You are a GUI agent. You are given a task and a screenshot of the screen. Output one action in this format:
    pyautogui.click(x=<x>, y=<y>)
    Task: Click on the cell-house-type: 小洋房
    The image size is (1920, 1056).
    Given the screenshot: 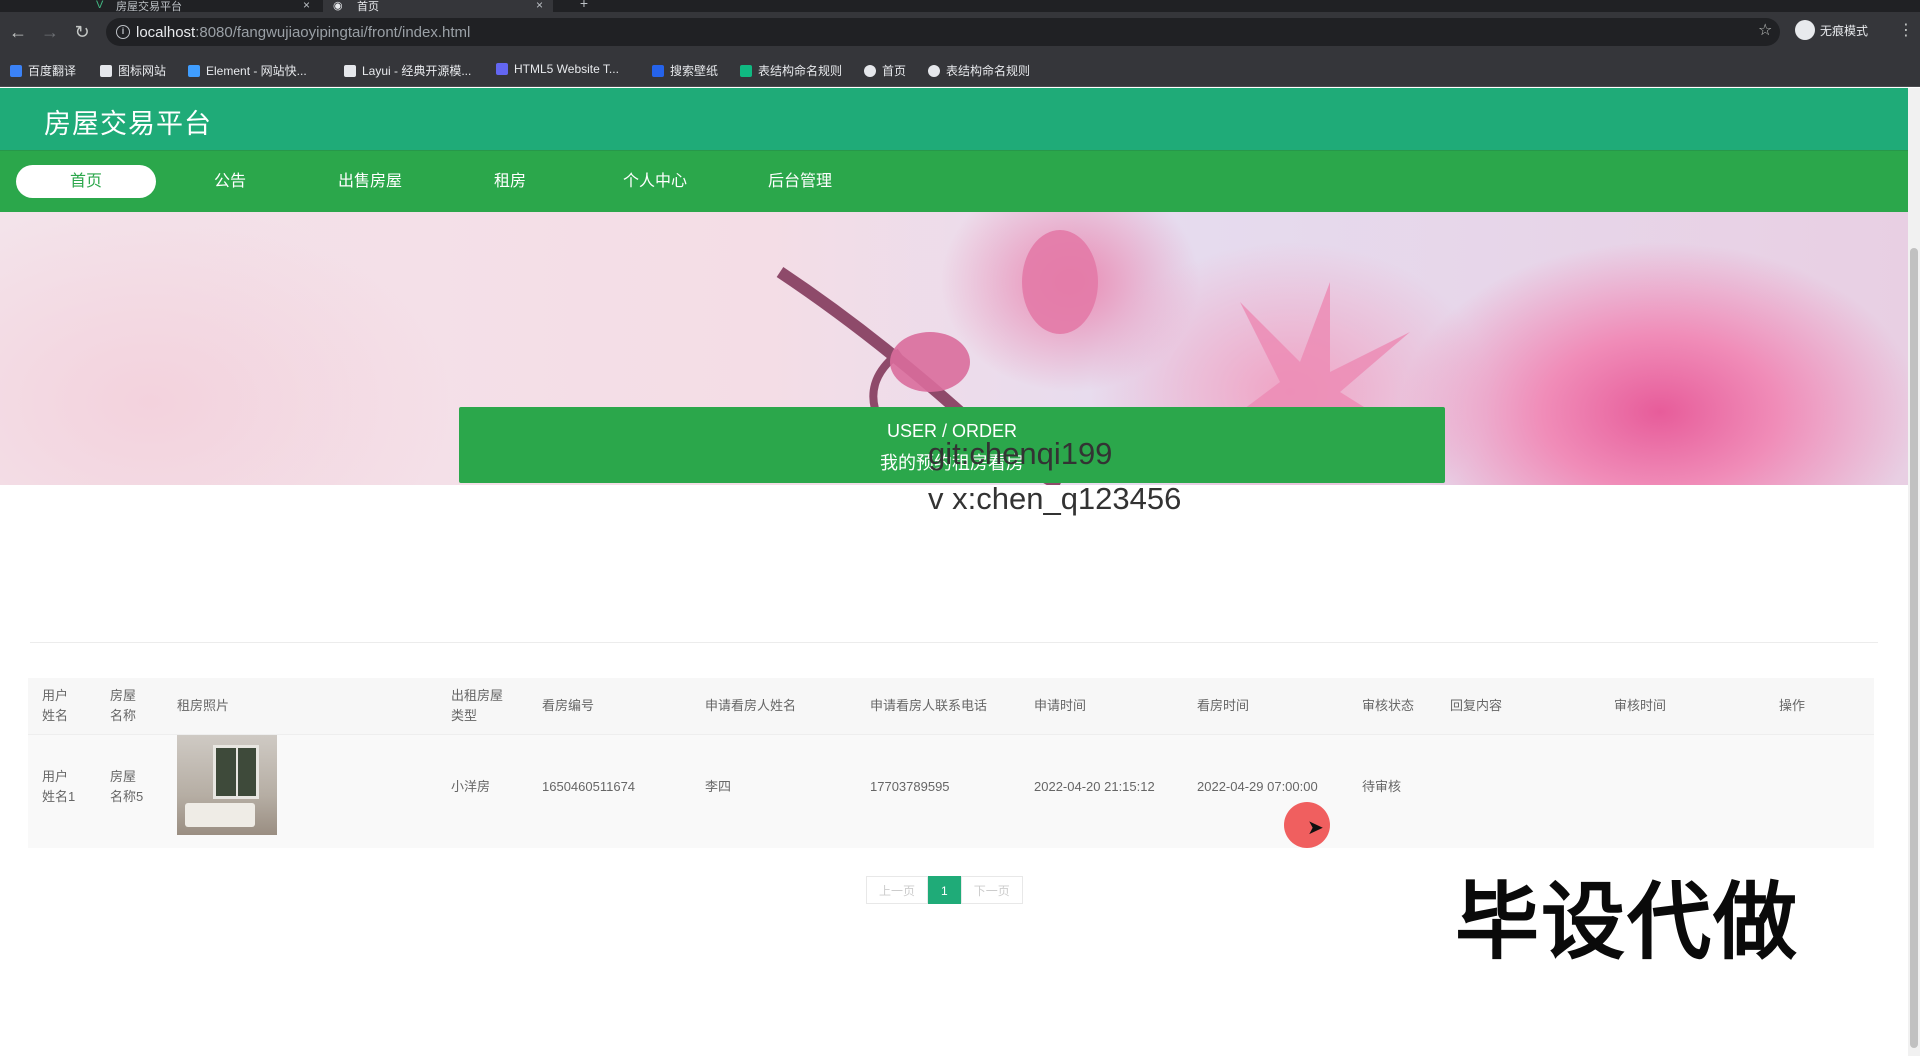 What is the action you would take?
    pyautogui.click(x=471, y=786)
    